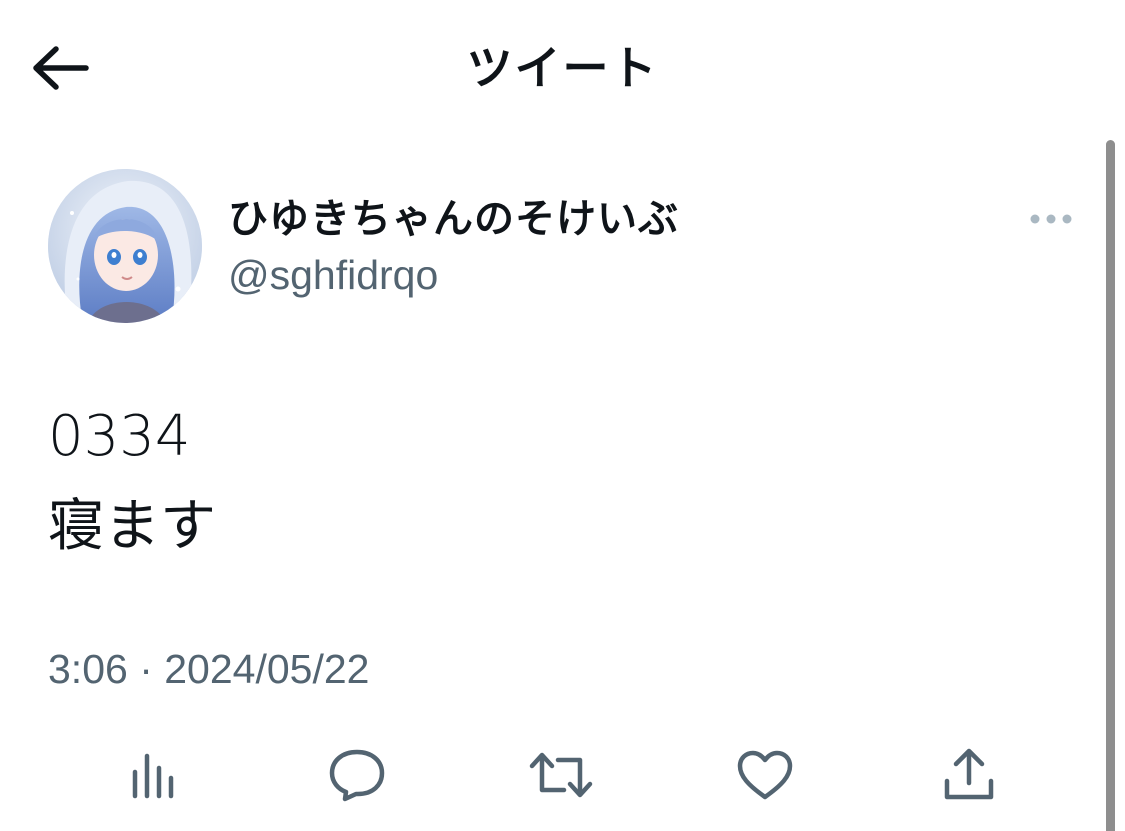  I want to click on page-title: ツイート, so click(562, 68).